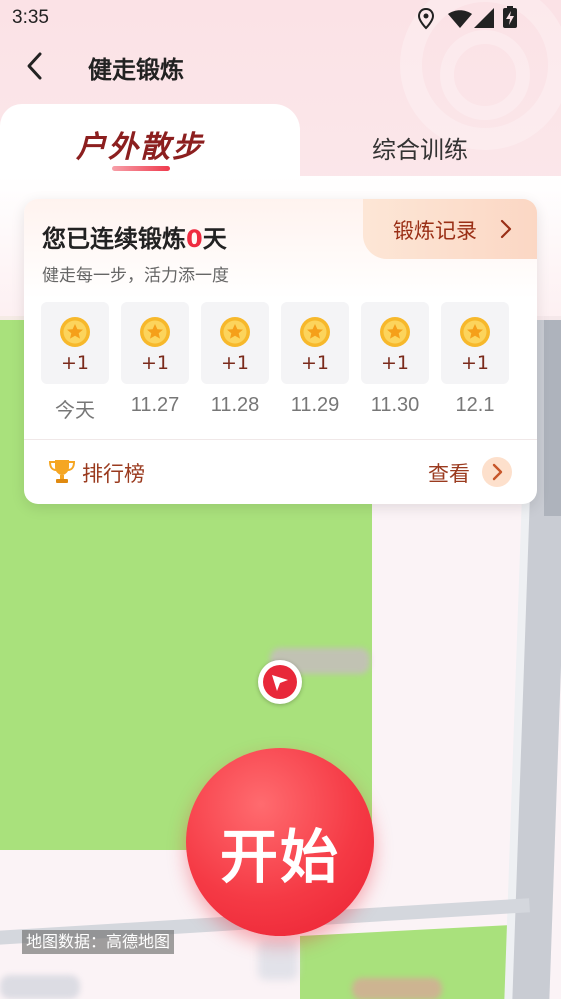  What do you see at coordinates (114, 239) in the screenshot?
I see `streak-title-prefix: 您已连续锻炼` at bounding box center [114, 239].